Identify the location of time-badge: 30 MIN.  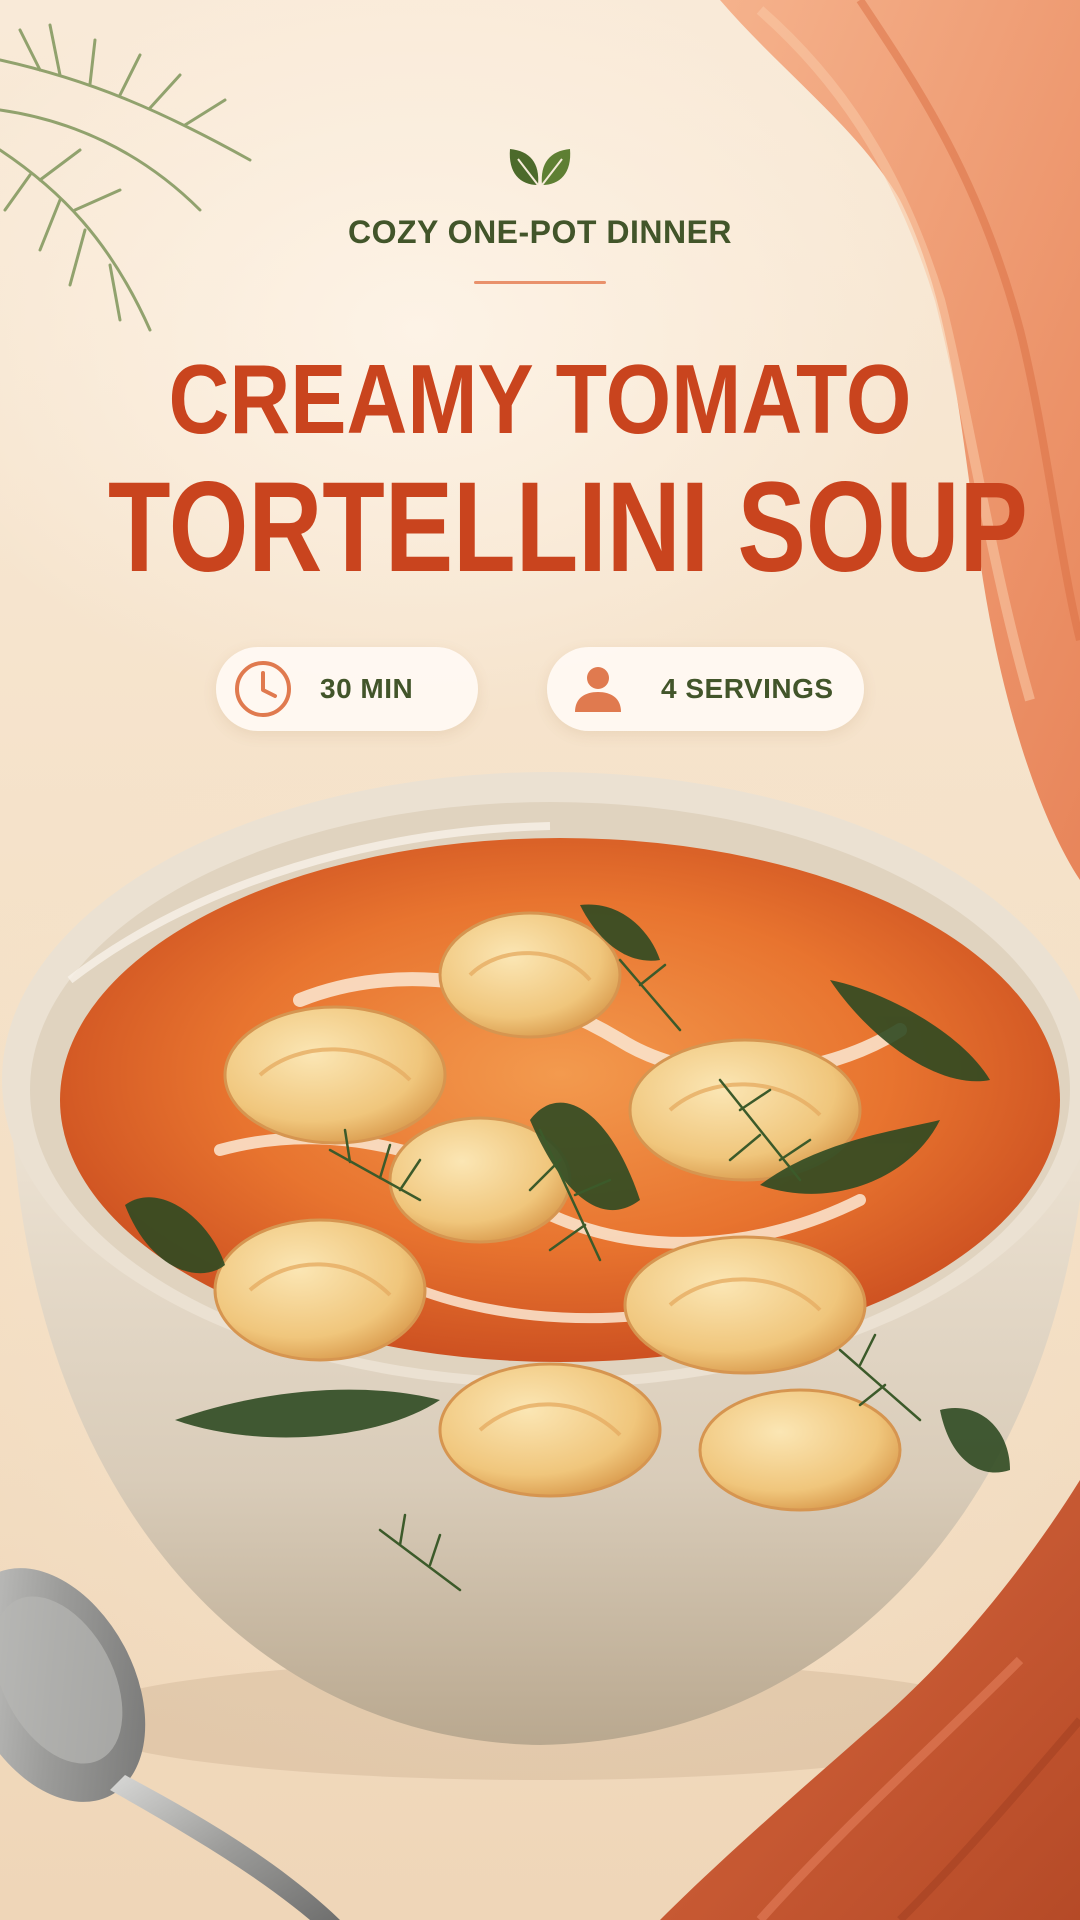
(347, 689).